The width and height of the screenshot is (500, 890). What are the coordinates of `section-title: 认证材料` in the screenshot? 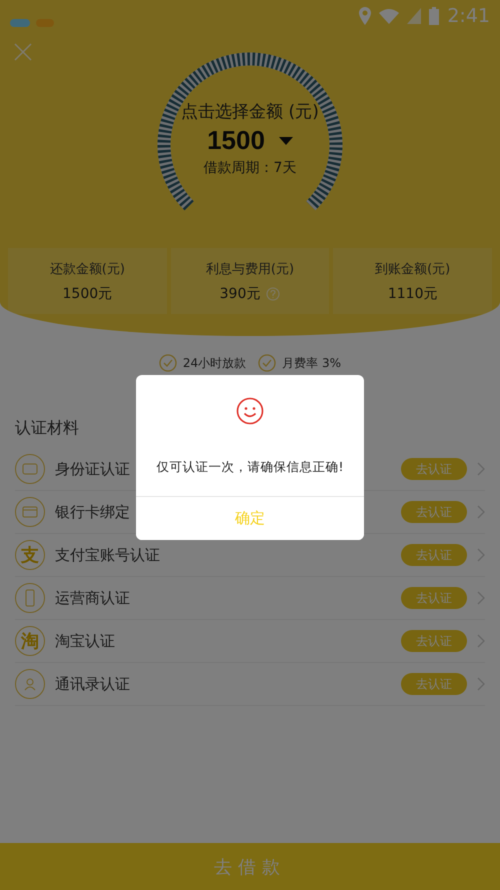 It's located at (47, 428).